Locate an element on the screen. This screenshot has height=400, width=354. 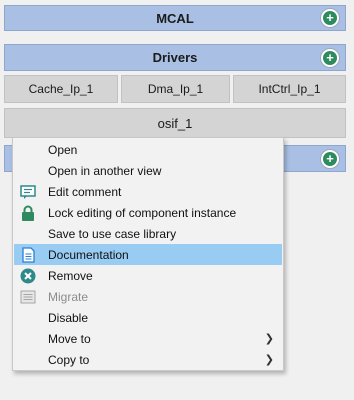
menu-item-move-to: Move to ❯ is located at coordinates (148, 338).